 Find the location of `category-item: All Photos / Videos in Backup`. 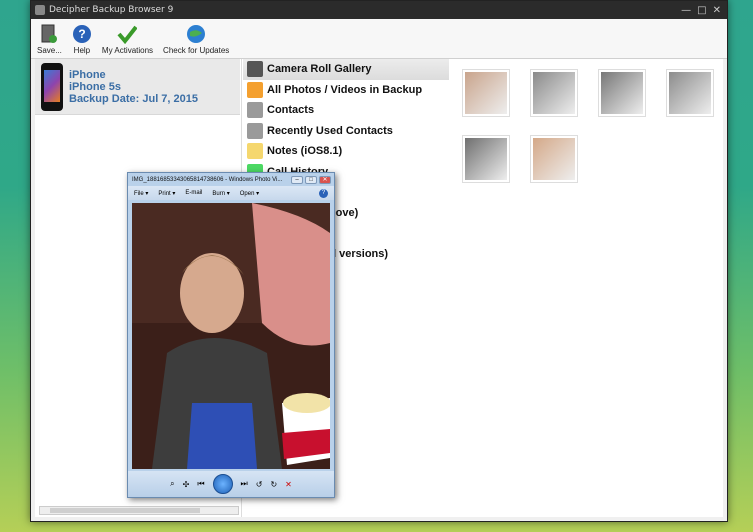

category-item: All Photos / Videos in Backup is located at coordinates (346, 90).